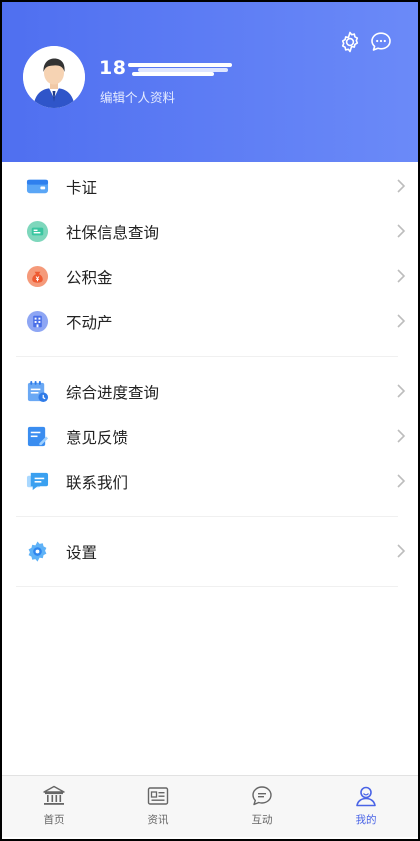  What do you see at coordinates (210, 321) in the screenshot?
I see `menu-item-real-estate: 不动产` at bounding box center [210, 321].